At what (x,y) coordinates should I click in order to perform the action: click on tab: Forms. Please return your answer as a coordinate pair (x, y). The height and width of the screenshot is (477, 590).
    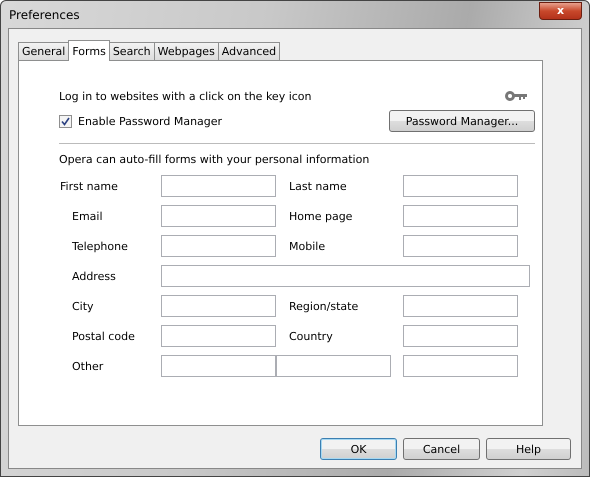
    Looking at the image, I should click on (89, 50).